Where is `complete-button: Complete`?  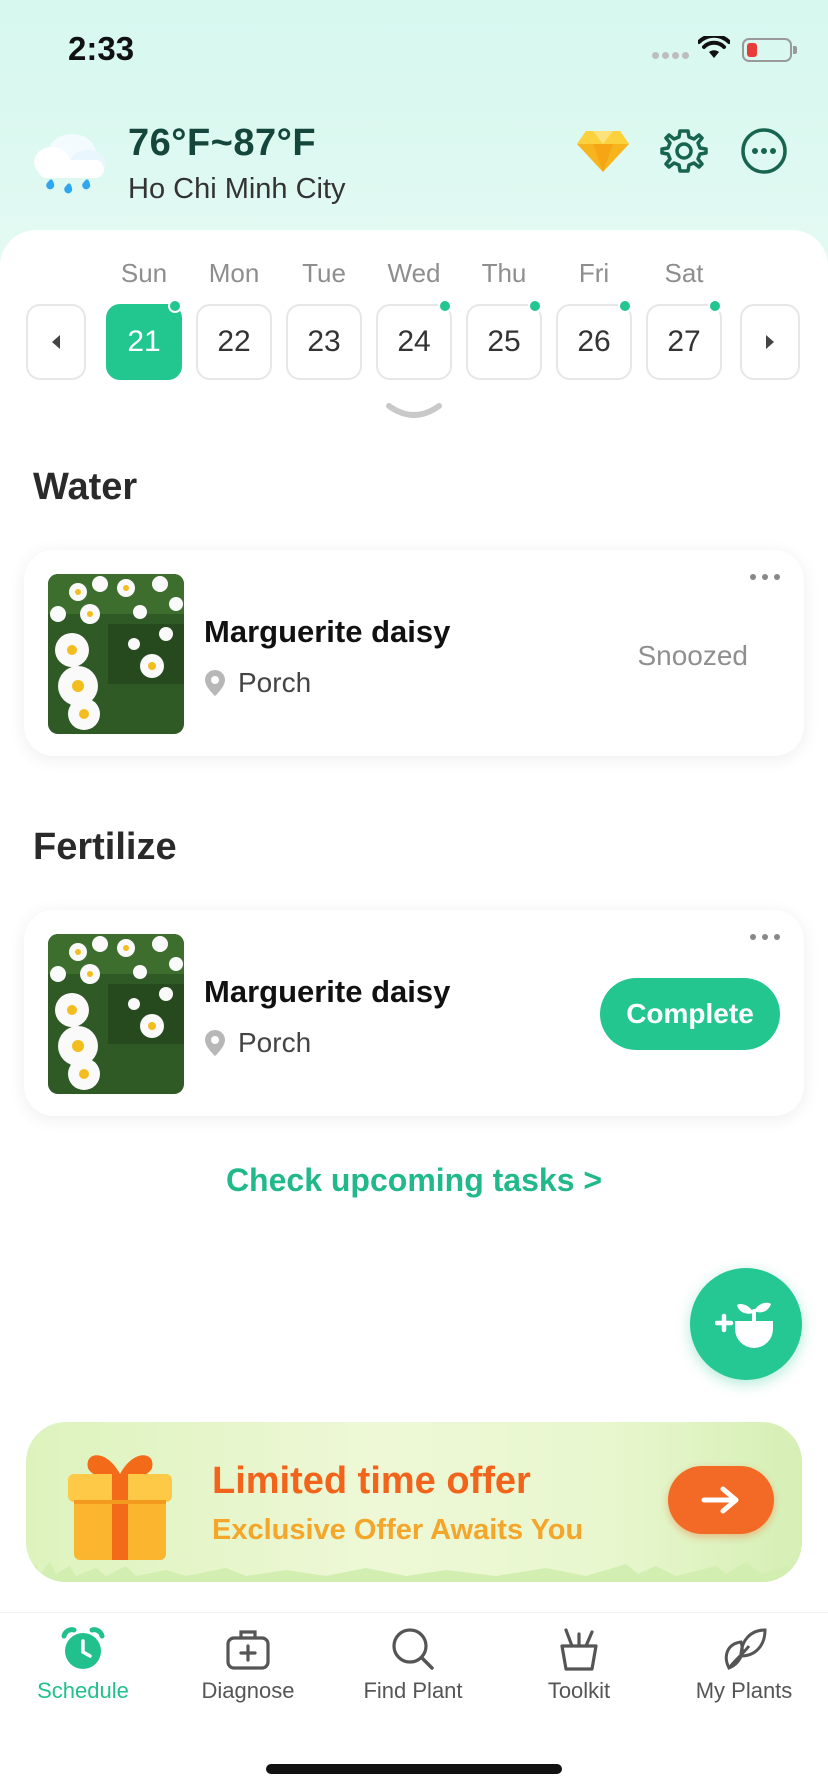 complete-button: Complete is located at coordinates (690, 1014).